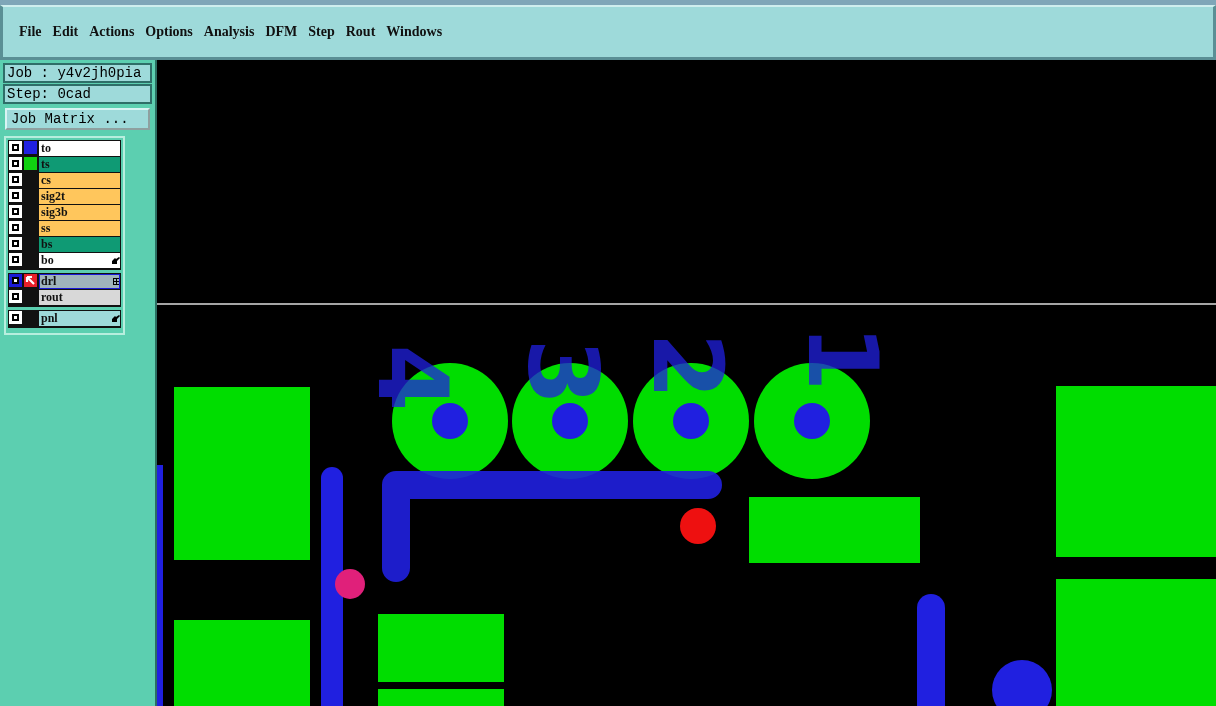 The width and height of the screenshot is (1216, 706). What do you see at coordinates (77, 94) in the screenshot?
I see `step-label: Step: 0cad` at bounding box center [77, 94].